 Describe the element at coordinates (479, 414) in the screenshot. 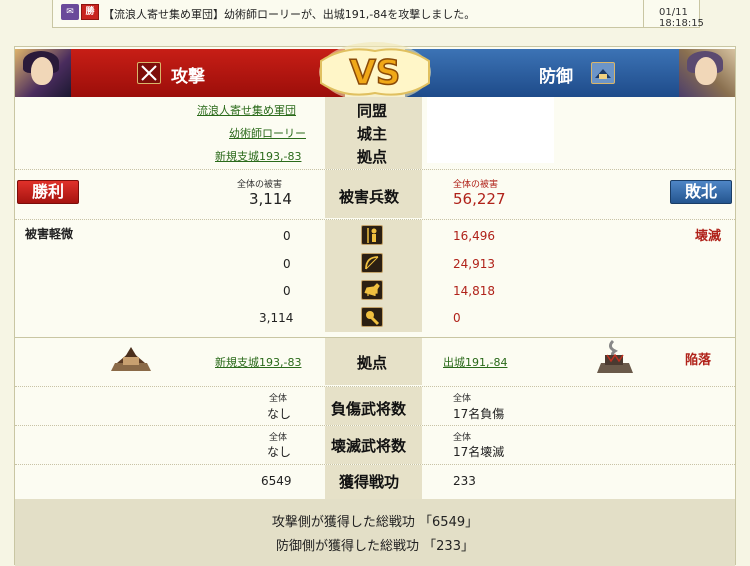

I see `defender-injured-value: 17名負傷` at that location.